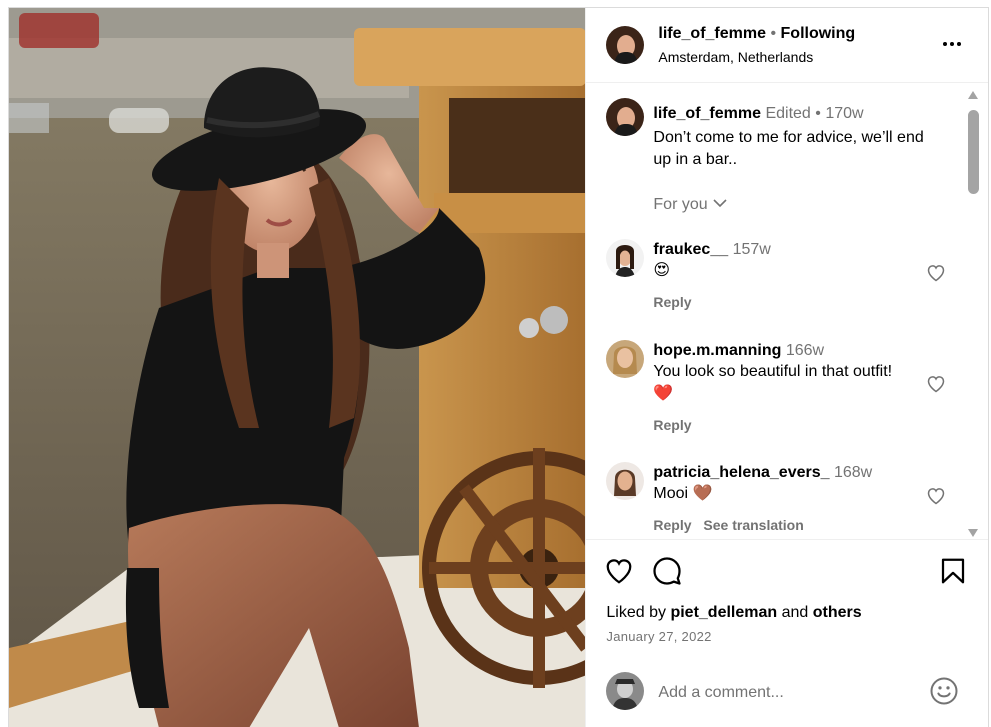 The width and height of the screenshot is (991, 727). I want to click on heart-icon, so click(619, 571).